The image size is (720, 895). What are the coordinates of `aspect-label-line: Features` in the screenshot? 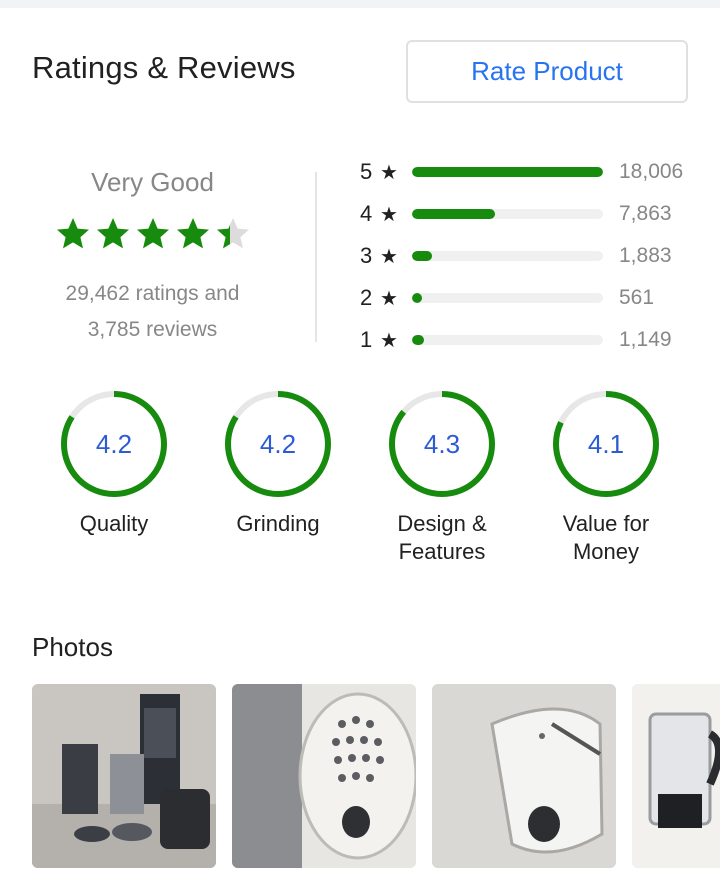 It's located at (442, 551).